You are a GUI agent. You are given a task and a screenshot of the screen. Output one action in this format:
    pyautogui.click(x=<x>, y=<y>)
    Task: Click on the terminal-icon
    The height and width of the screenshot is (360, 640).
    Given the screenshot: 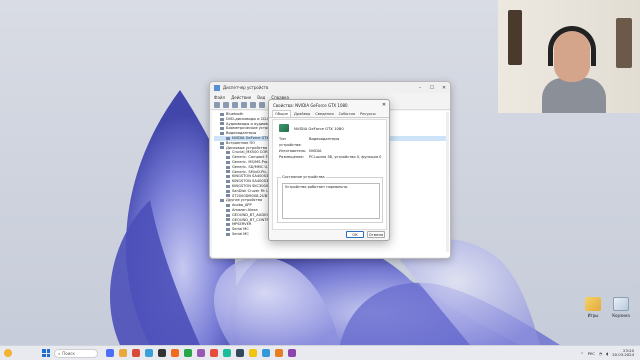 What is the action you would take?
    pyautogui.click(x=162, y=353)
    